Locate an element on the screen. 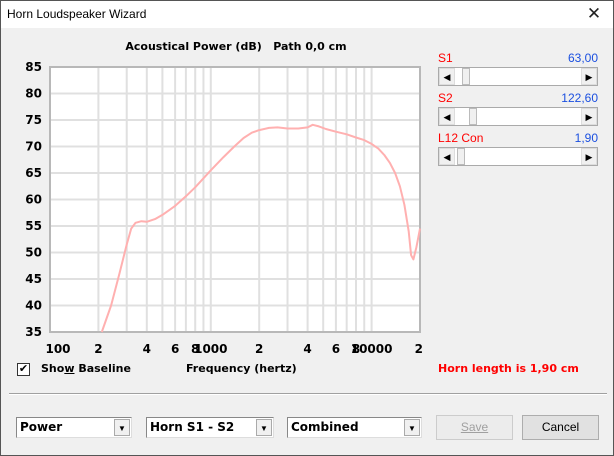 The width and height of the screenshot is (614, 456). slider-label: S2 is located at coordinates (445, 98).